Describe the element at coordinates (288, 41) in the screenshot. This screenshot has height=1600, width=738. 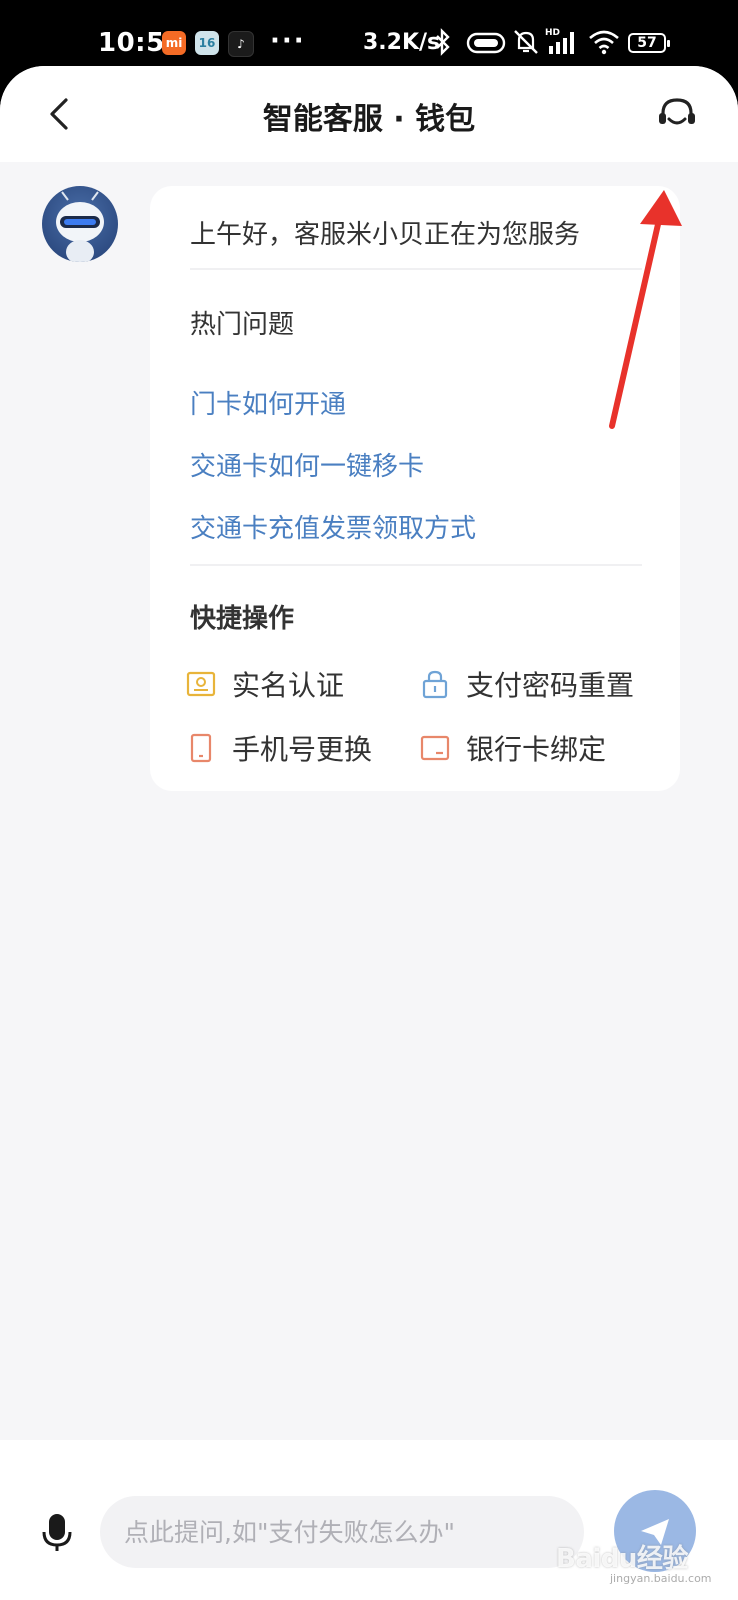
I see `more-notifications-icon: ···` at that location.